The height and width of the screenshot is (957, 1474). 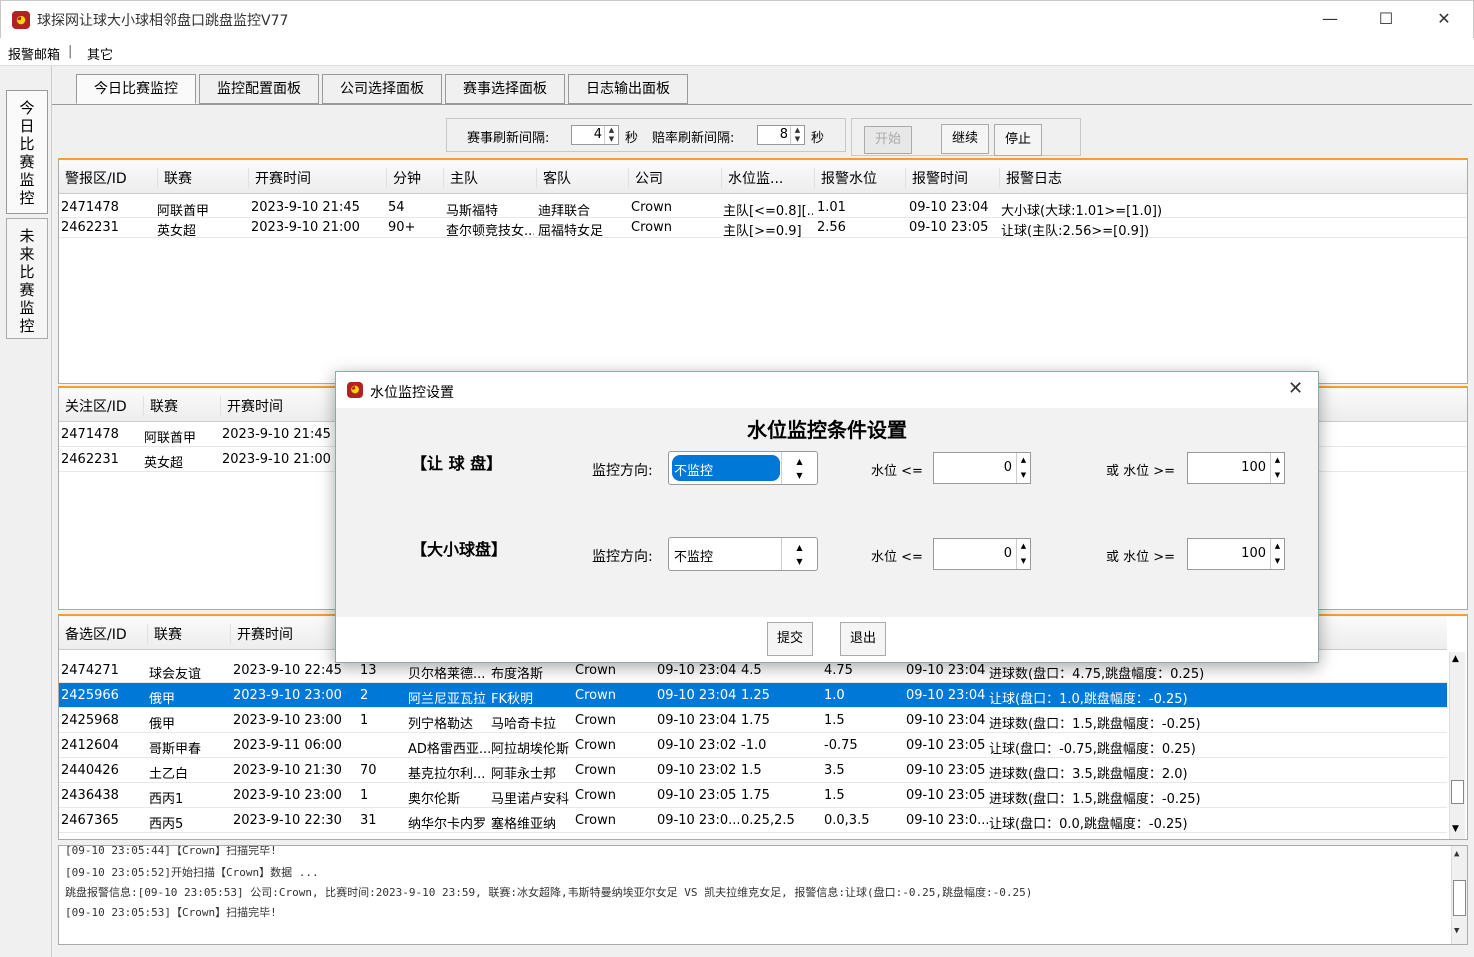 I want to click on odds-refresh-label: 赔率刷新间隔:, so click(x=693, y=138).